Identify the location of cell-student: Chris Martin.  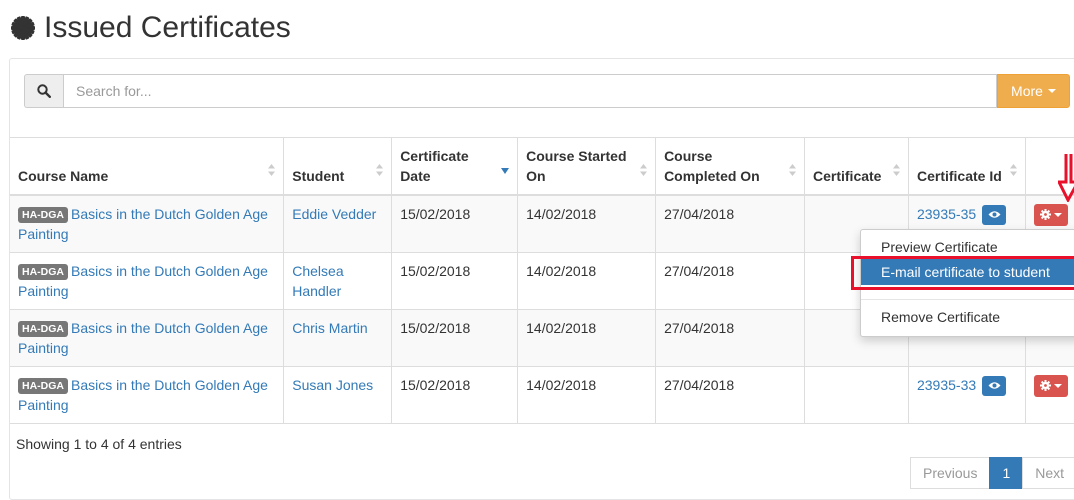
(338, 338).